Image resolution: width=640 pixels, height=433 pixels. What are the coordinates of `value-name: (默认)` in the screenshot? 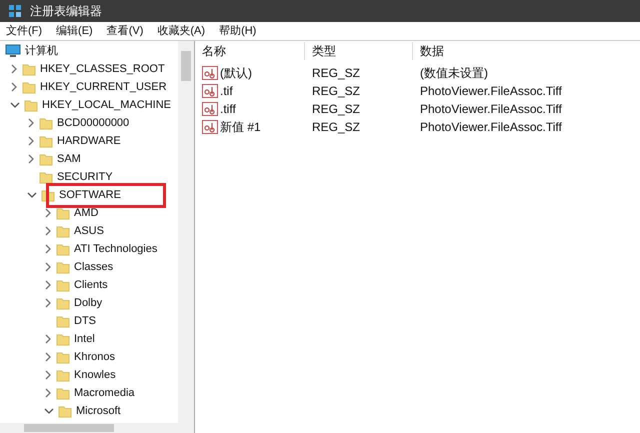 It's located at (236, 73).